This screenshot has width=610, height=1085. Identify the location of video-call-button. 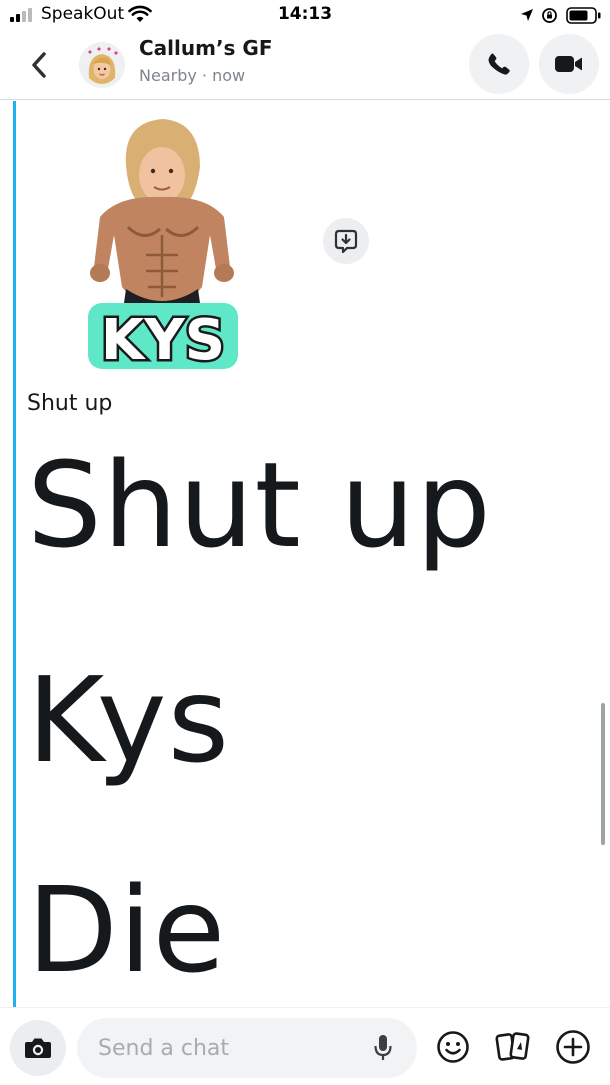
(569, 64).